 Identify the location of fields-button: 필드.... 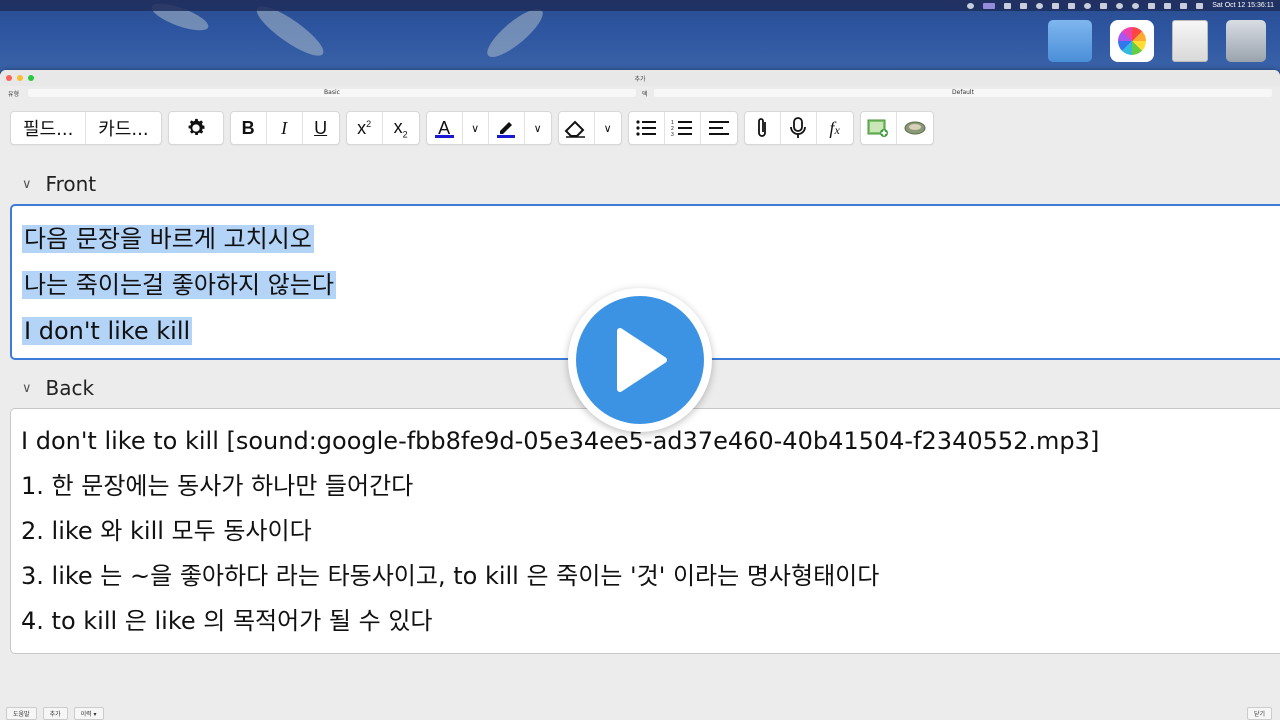
(49, 128).